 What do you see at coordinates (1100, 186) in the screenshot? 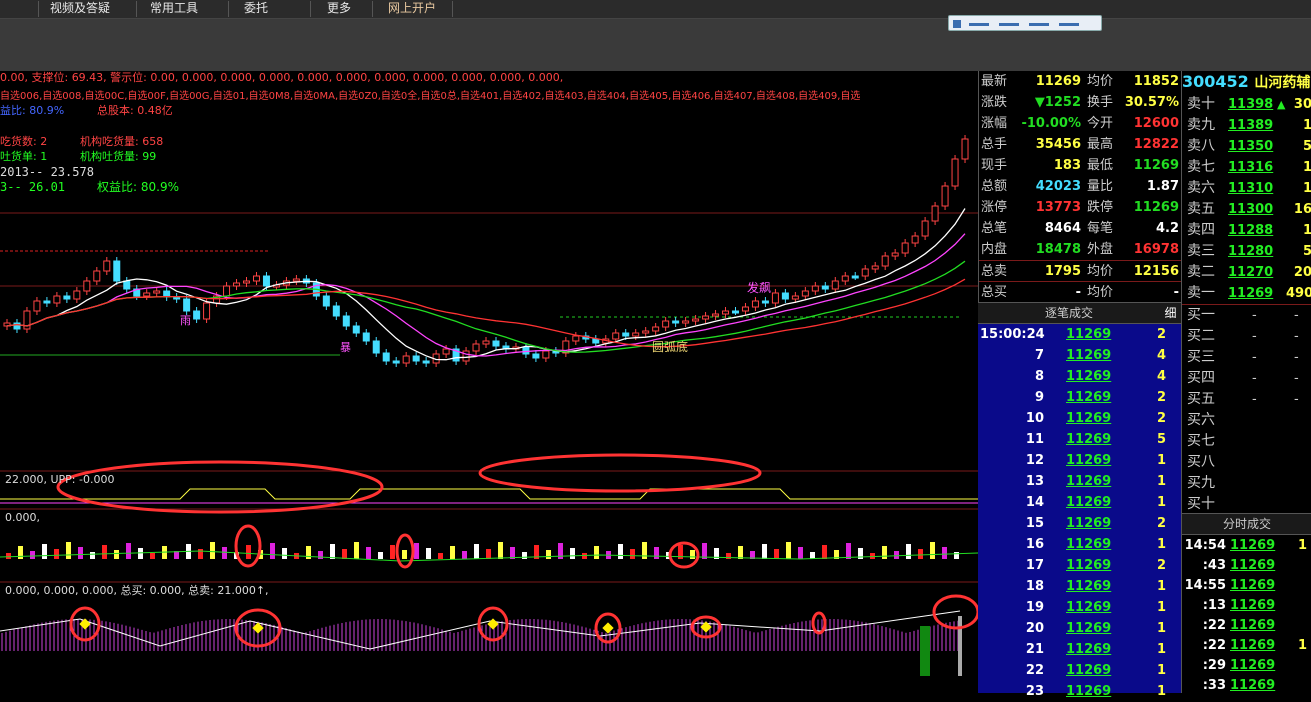
I see `quote-label: 量比` at bounding box center [1100, 186].